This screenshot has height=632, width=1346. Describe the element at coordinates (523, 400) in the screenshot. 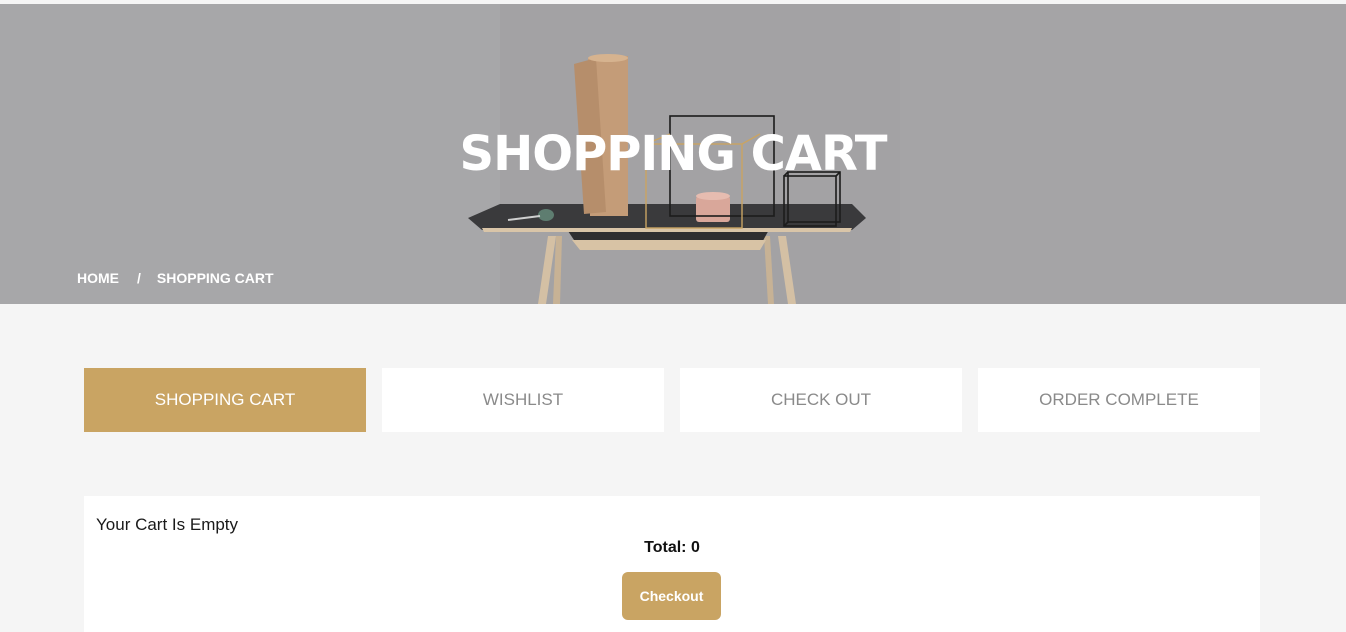

I see `tab-wishlist: WISHLIST` at that location.